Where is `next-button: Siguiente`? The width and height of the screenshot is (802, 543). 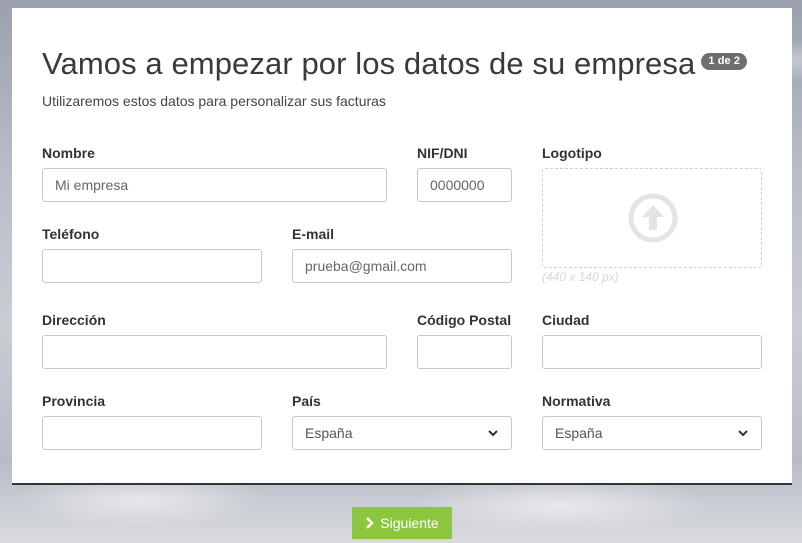
next-button: Siguiente is located at coordinates (402, 523).